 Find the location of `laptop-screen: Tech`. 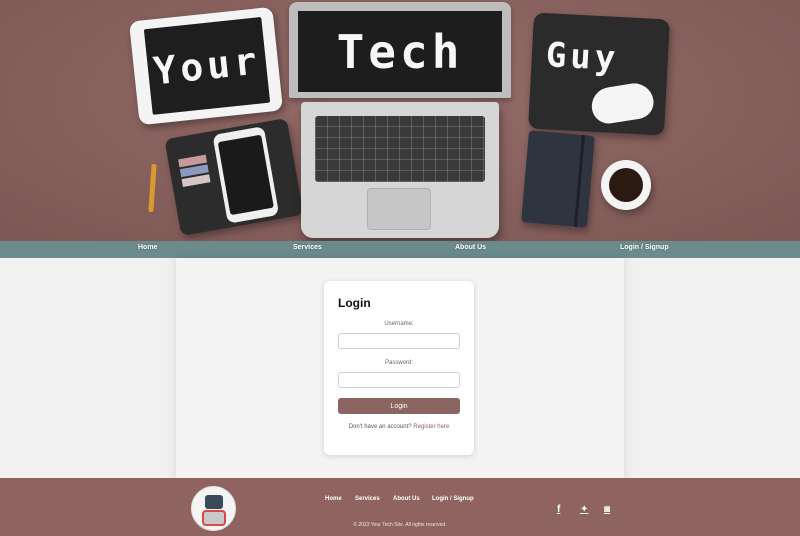

laptop-screen: Tech is located at coordinates (400, 51).